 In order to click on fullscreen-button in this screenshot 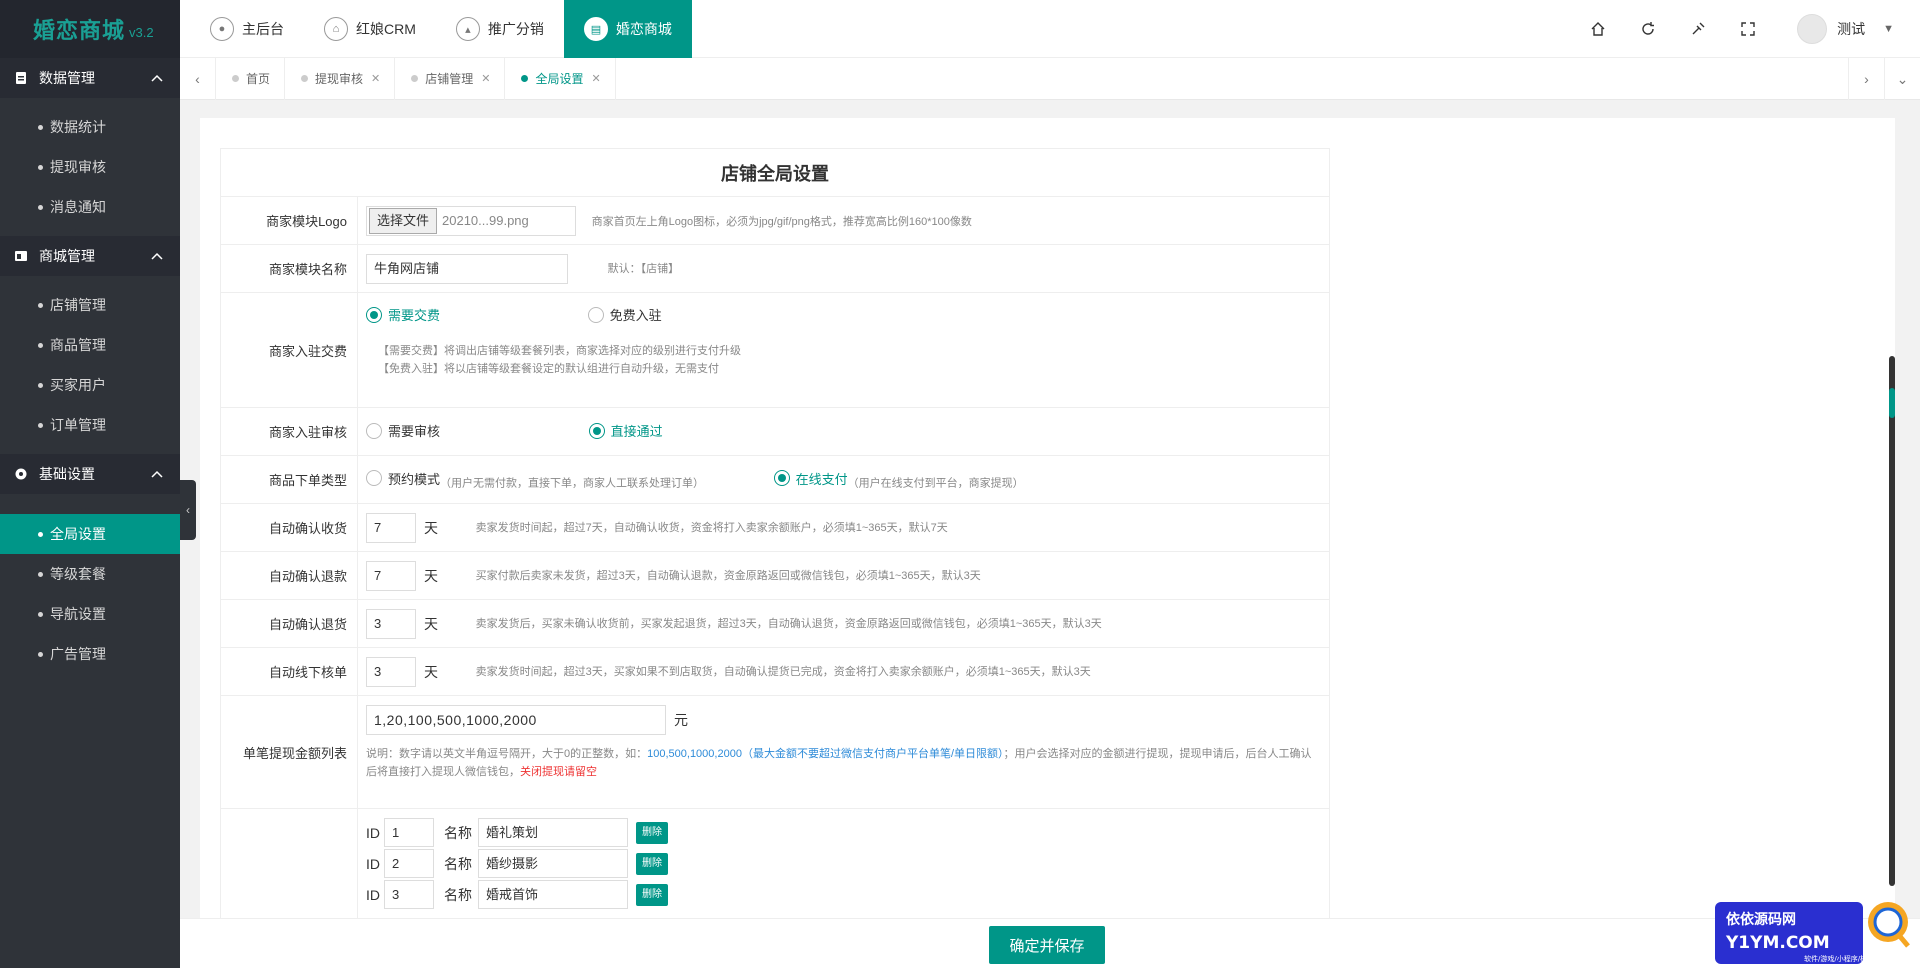, I will do `click(1748, 29)`.